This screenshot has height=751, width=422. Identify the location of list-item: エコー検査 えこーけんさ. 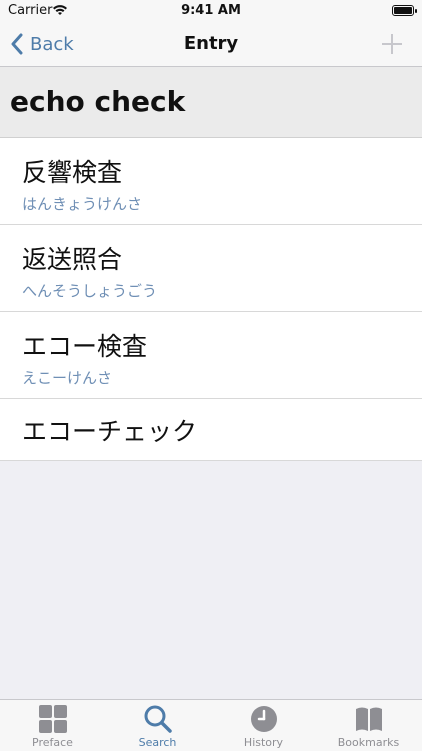
(211, 355).